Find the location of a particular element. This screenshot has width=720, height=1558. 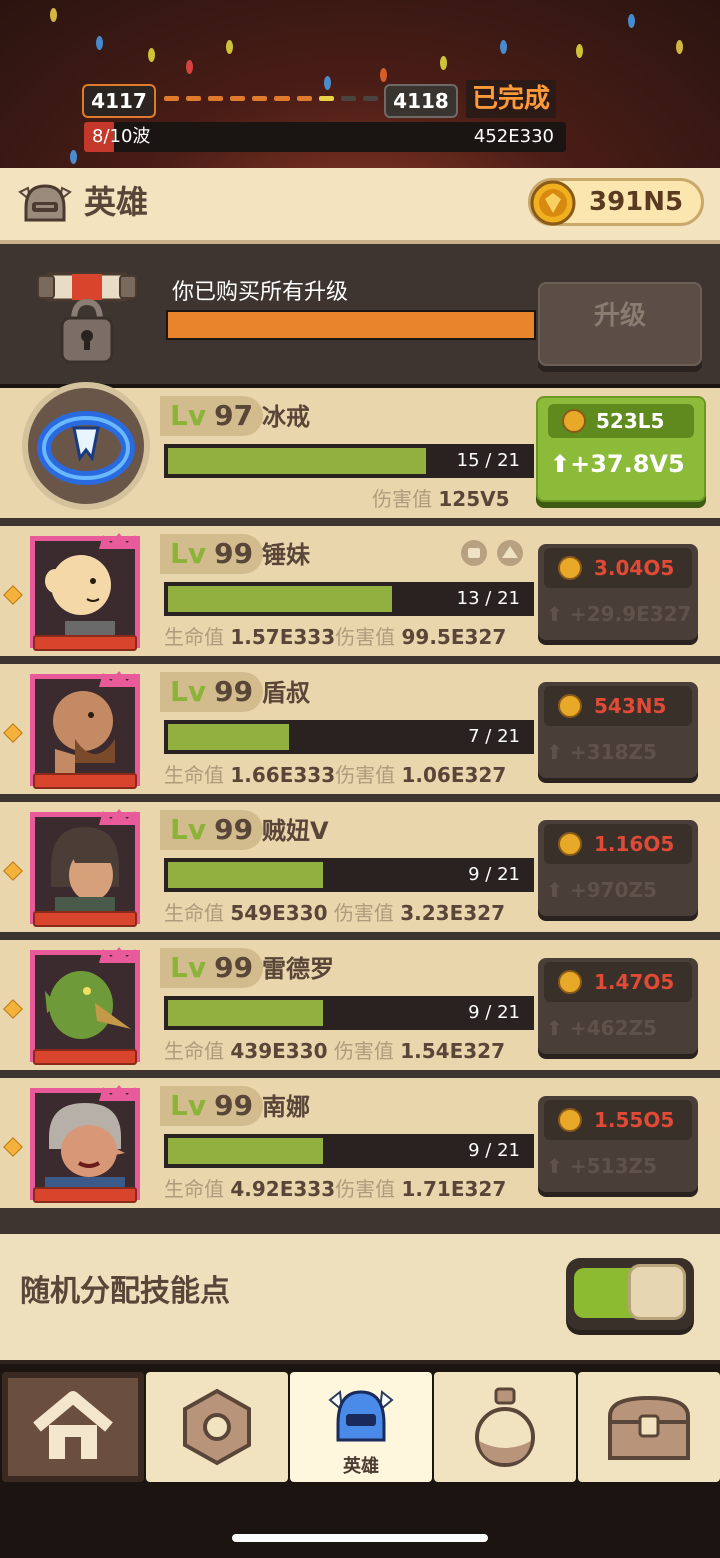

levelup-cost: 1.47O5 is located at coordinates (618, 982).